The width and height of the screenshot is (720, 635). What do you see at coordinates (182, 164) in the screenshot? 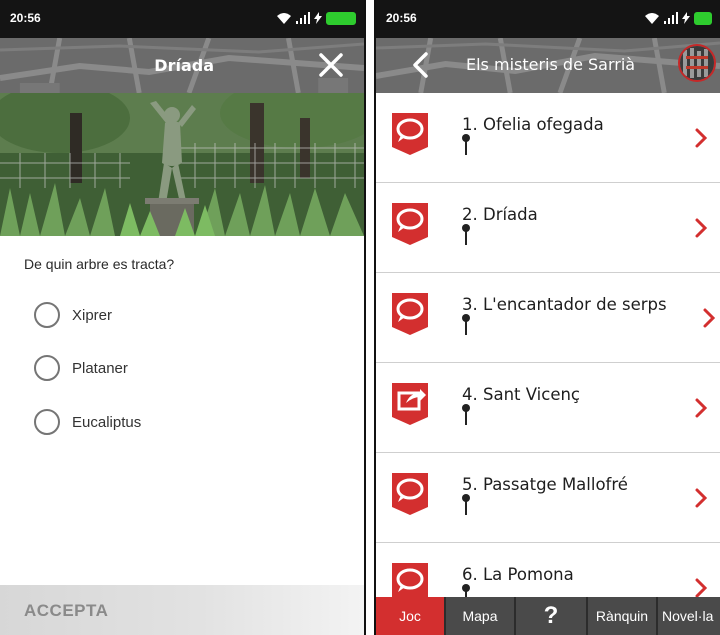
I see `statue-photo` at bounding box center [182, 164].